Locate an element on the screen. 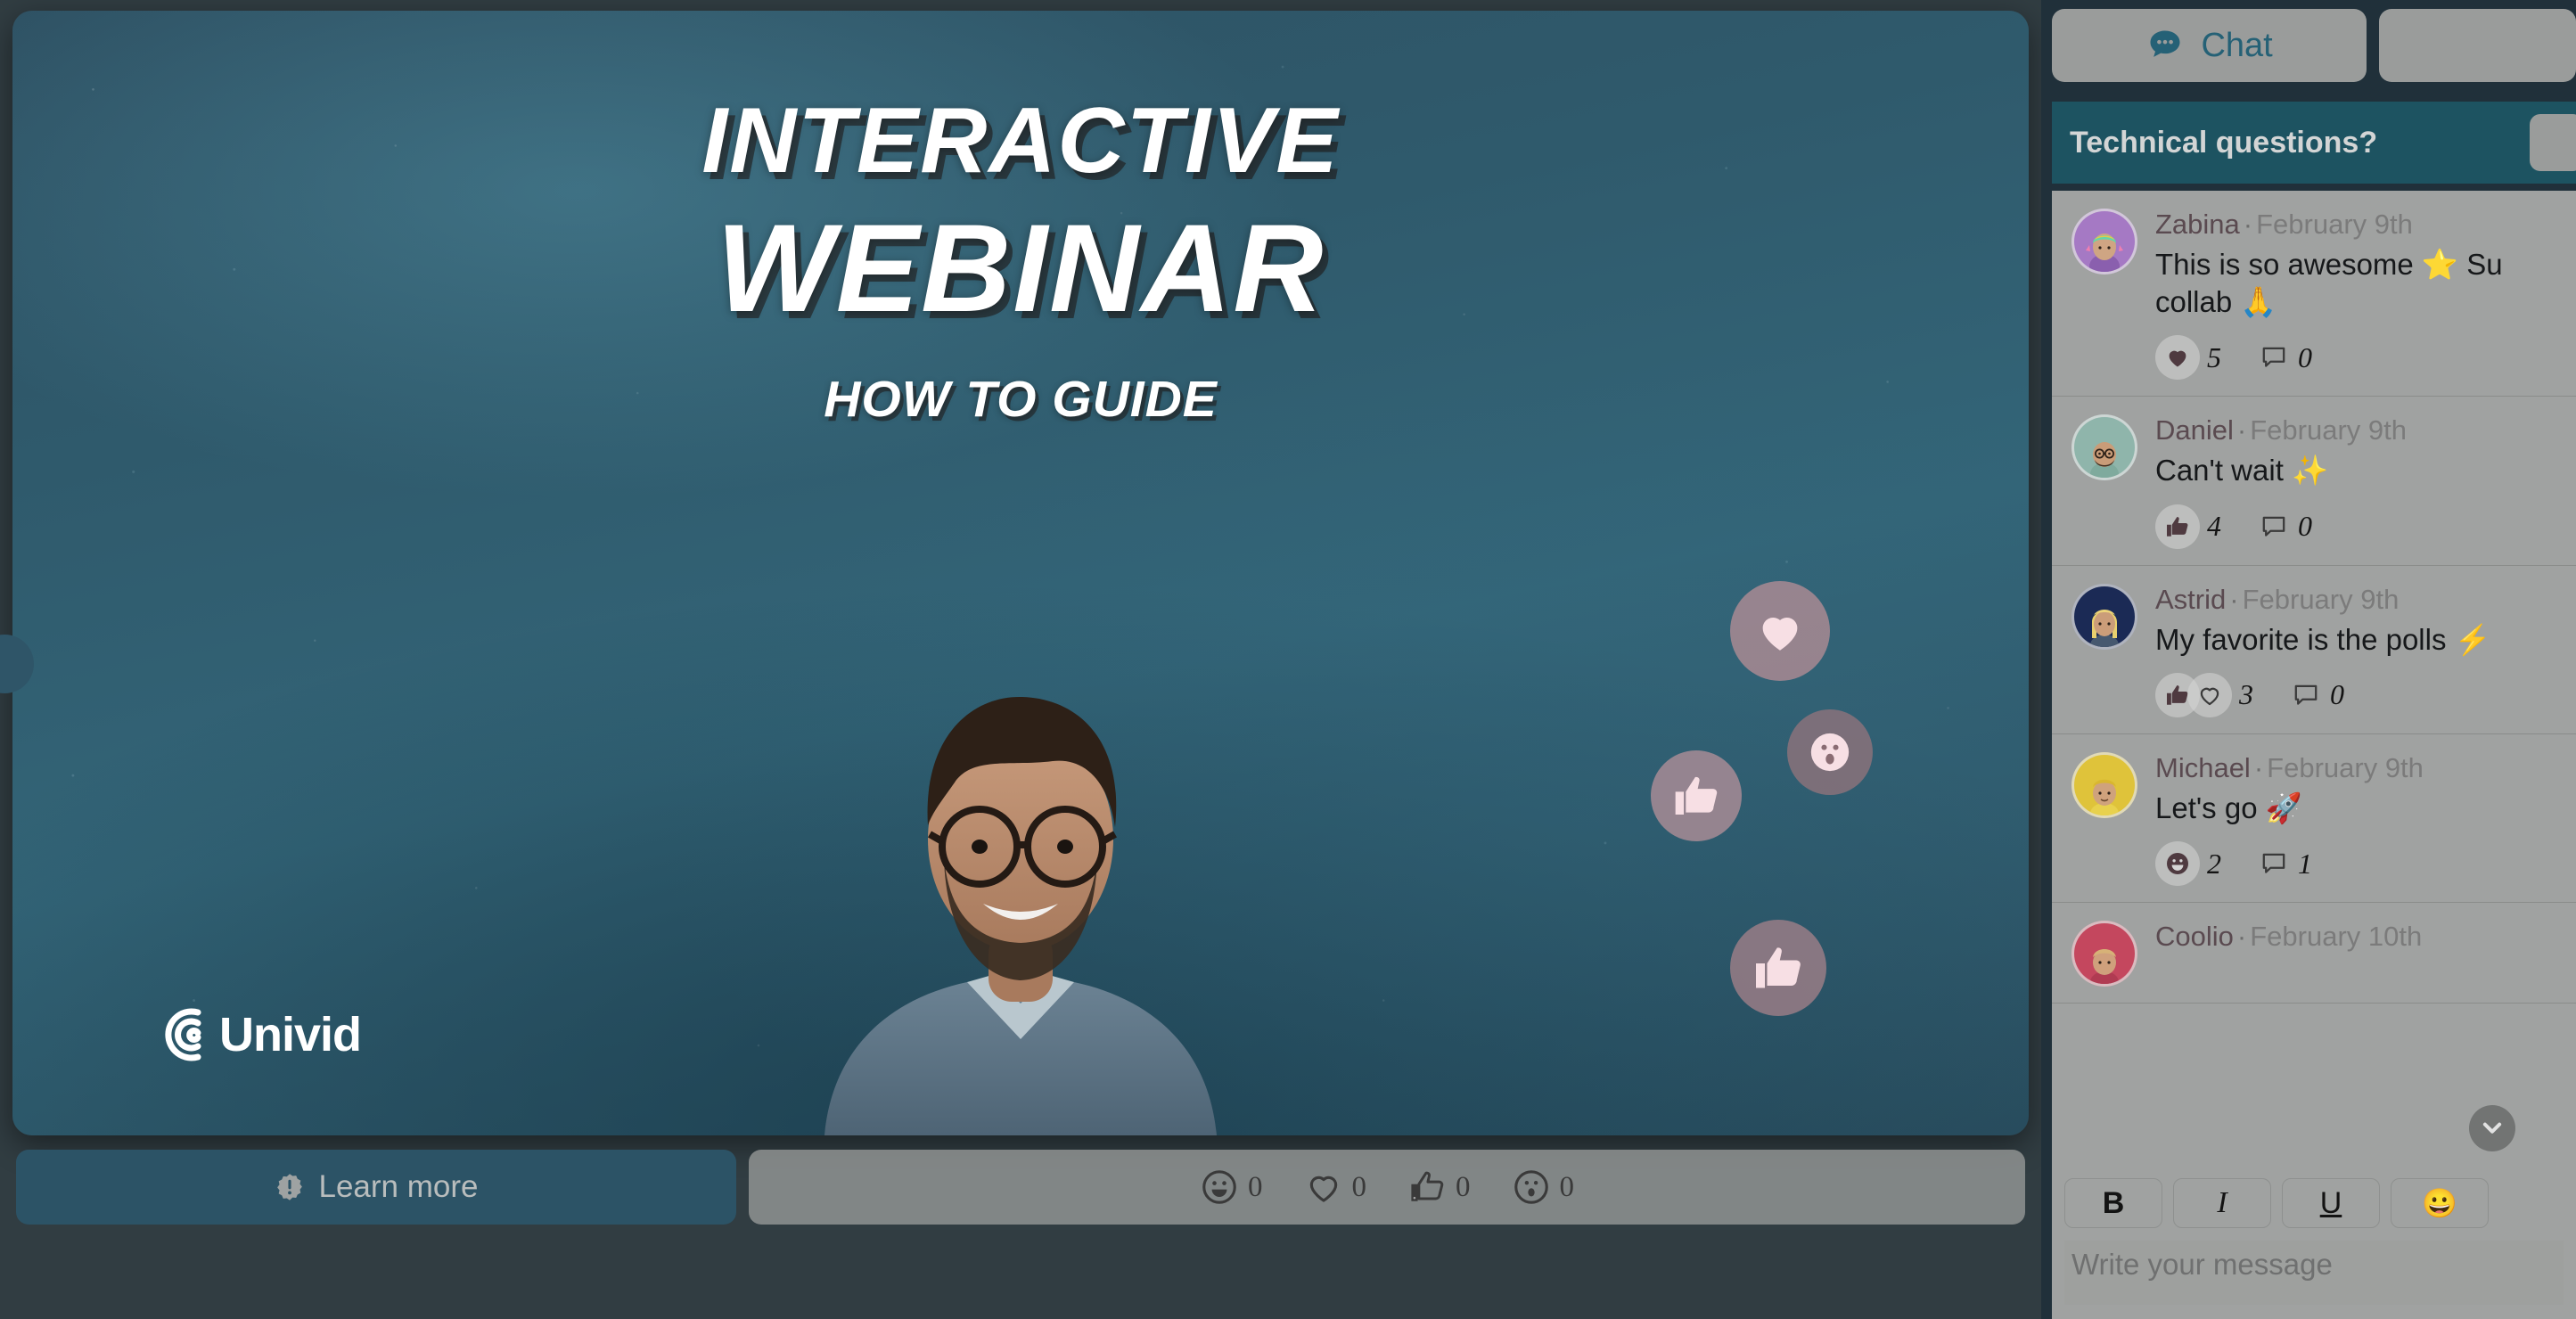 This screenshot has height=1319, width=2576. comment-count: 1 is located at coordinates (2305, 863).